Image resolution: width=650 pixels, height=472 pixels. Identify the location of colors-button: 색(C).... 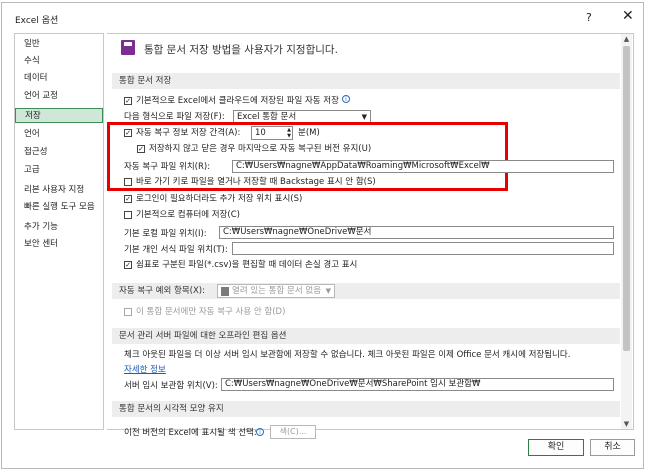
(293, 432).